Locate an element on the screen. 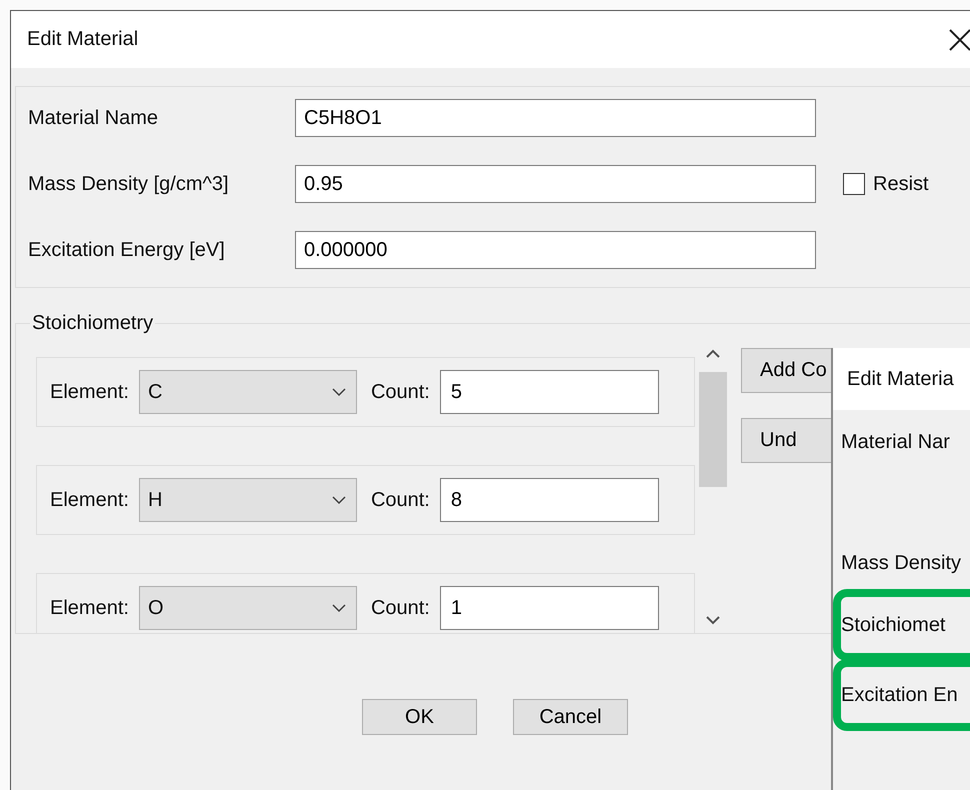 The image size is (970, 790). field-label: Material Name is located at coordinates (94, 118).